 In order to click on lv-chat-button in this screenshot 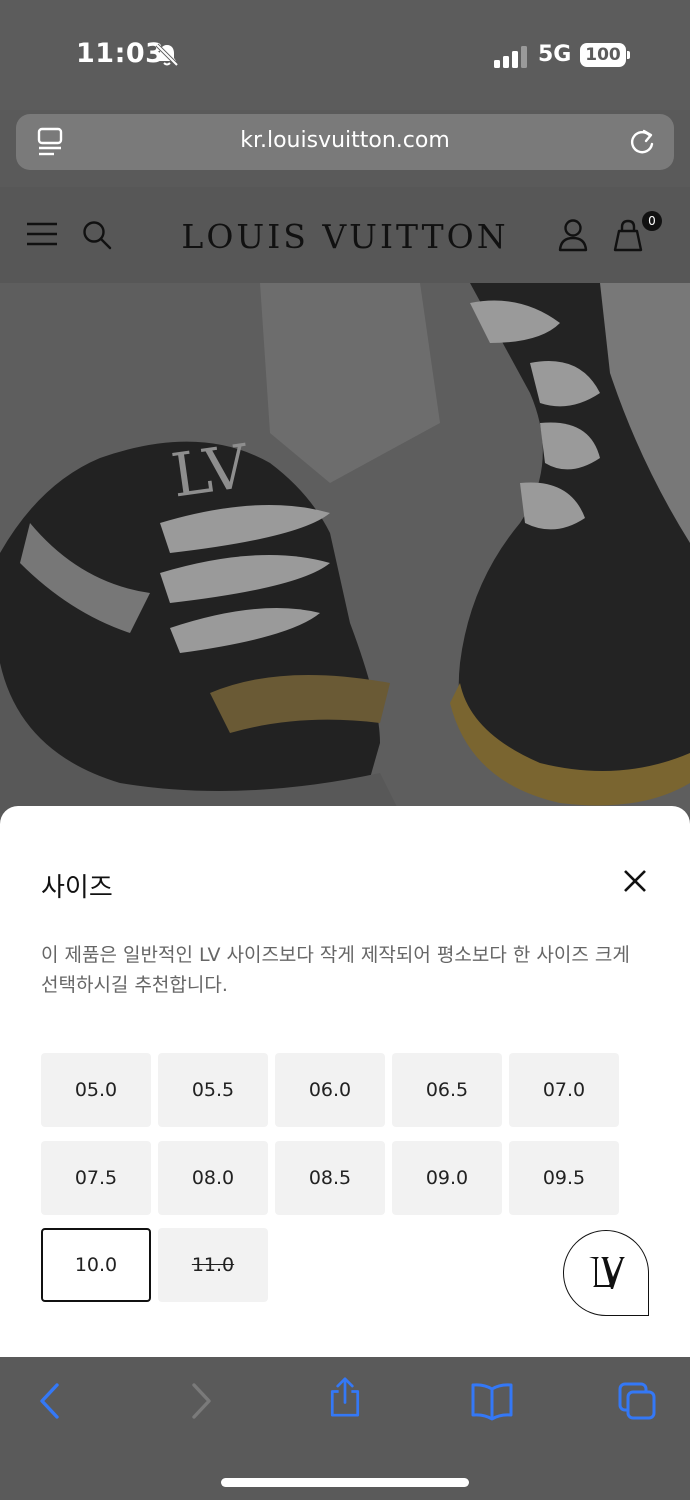, I will do `click(606, 1273)`.